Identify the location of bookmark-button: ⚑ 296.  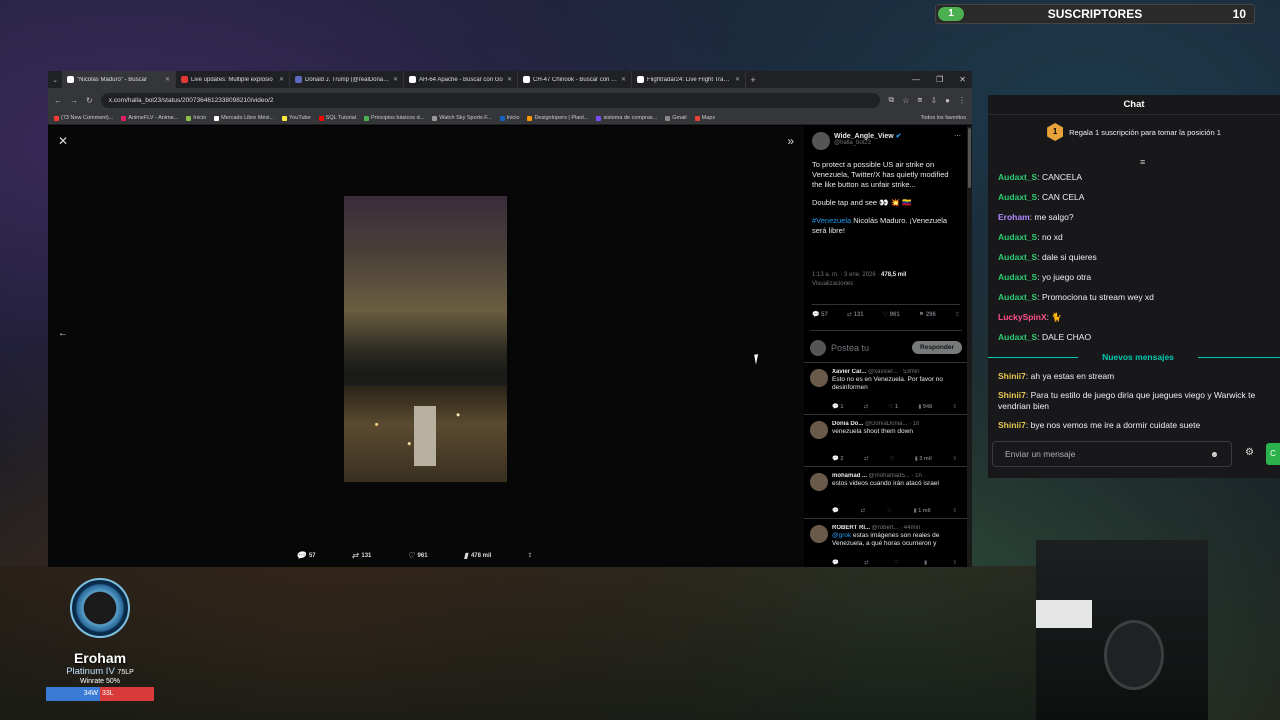
(927, 314).